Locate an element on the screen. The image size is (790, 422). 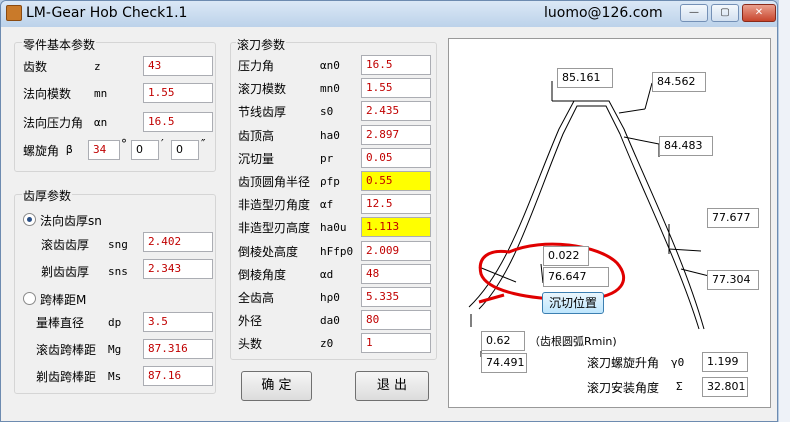
helix-min-input: 0 is located at coordinates (145, 150).